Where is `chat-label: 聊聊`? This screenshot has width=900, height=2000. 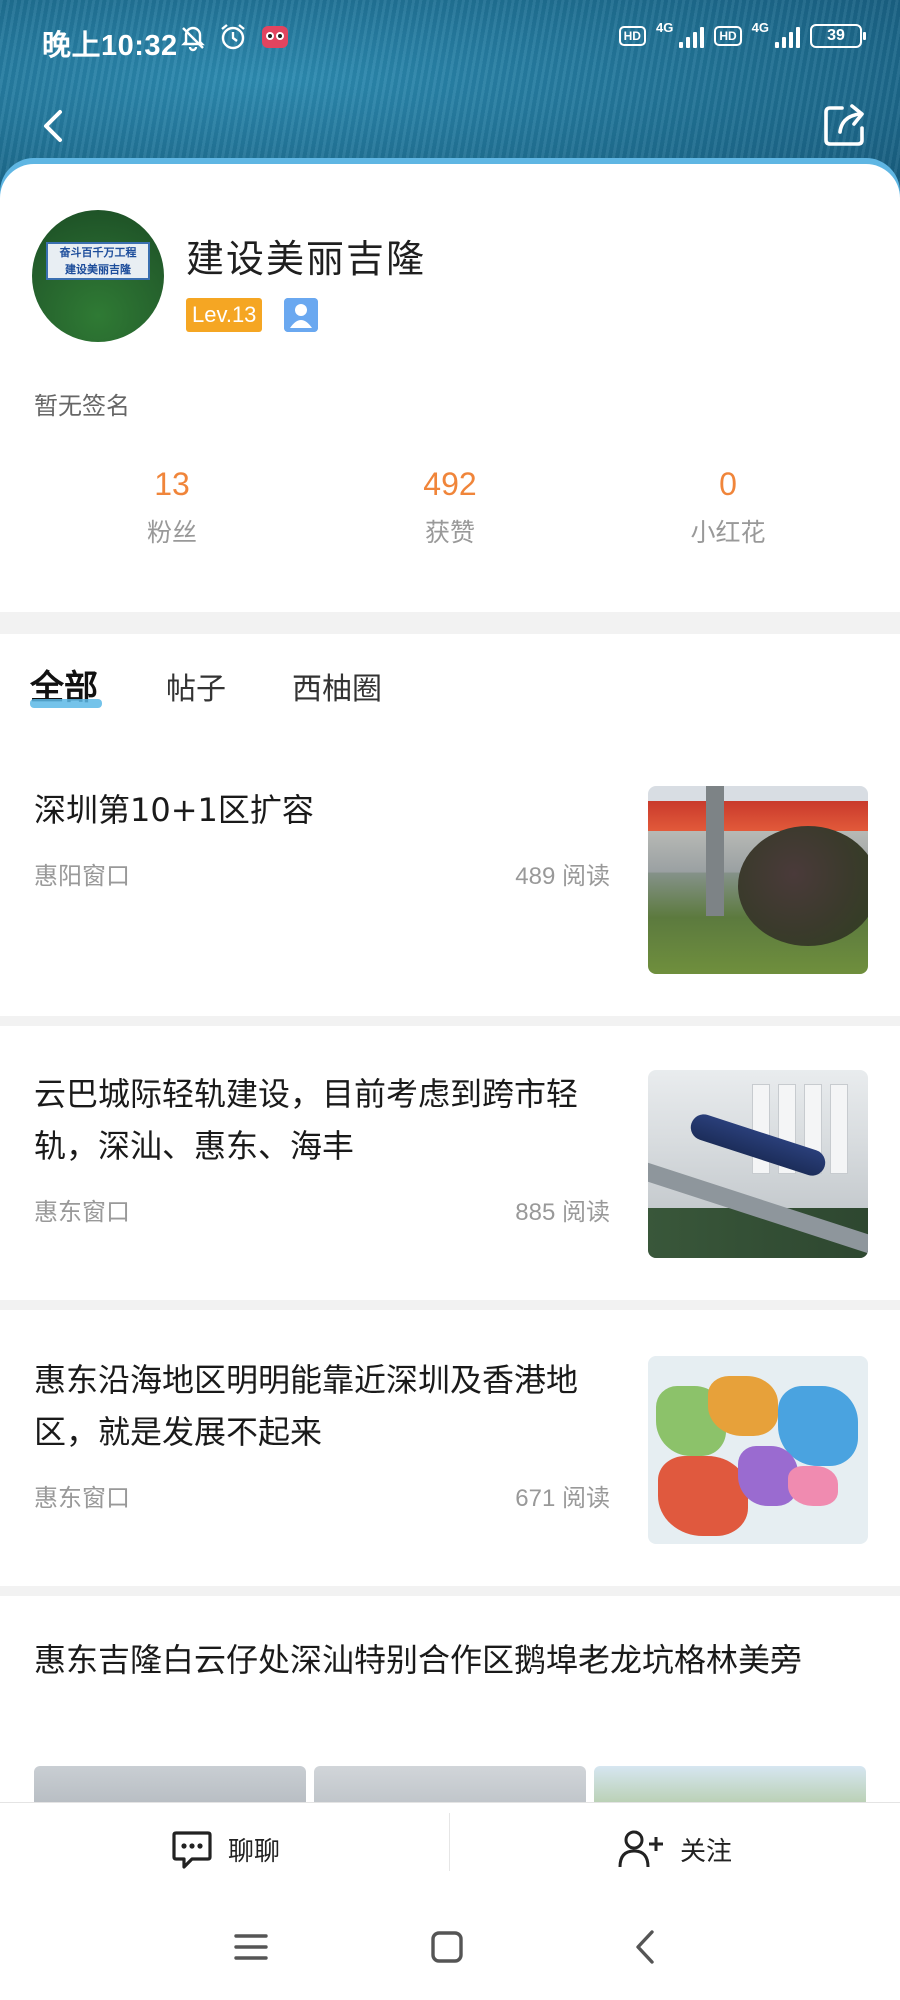
chat-label: 聊聊 is located at coordinates (254, 1851).